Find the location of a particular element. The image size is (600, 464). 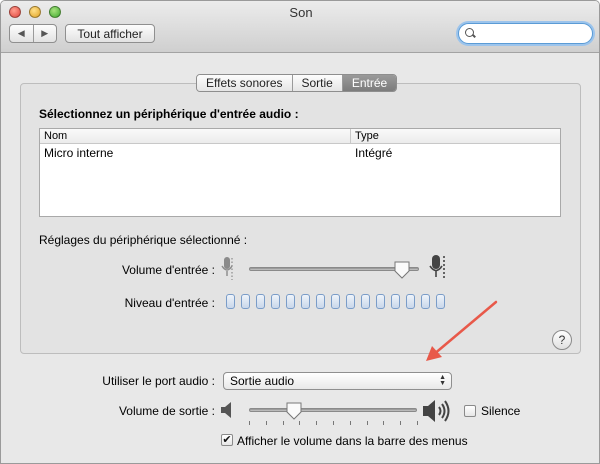

audio-port-label: Utiliser le port audio : is located at coordinates (158, 381).